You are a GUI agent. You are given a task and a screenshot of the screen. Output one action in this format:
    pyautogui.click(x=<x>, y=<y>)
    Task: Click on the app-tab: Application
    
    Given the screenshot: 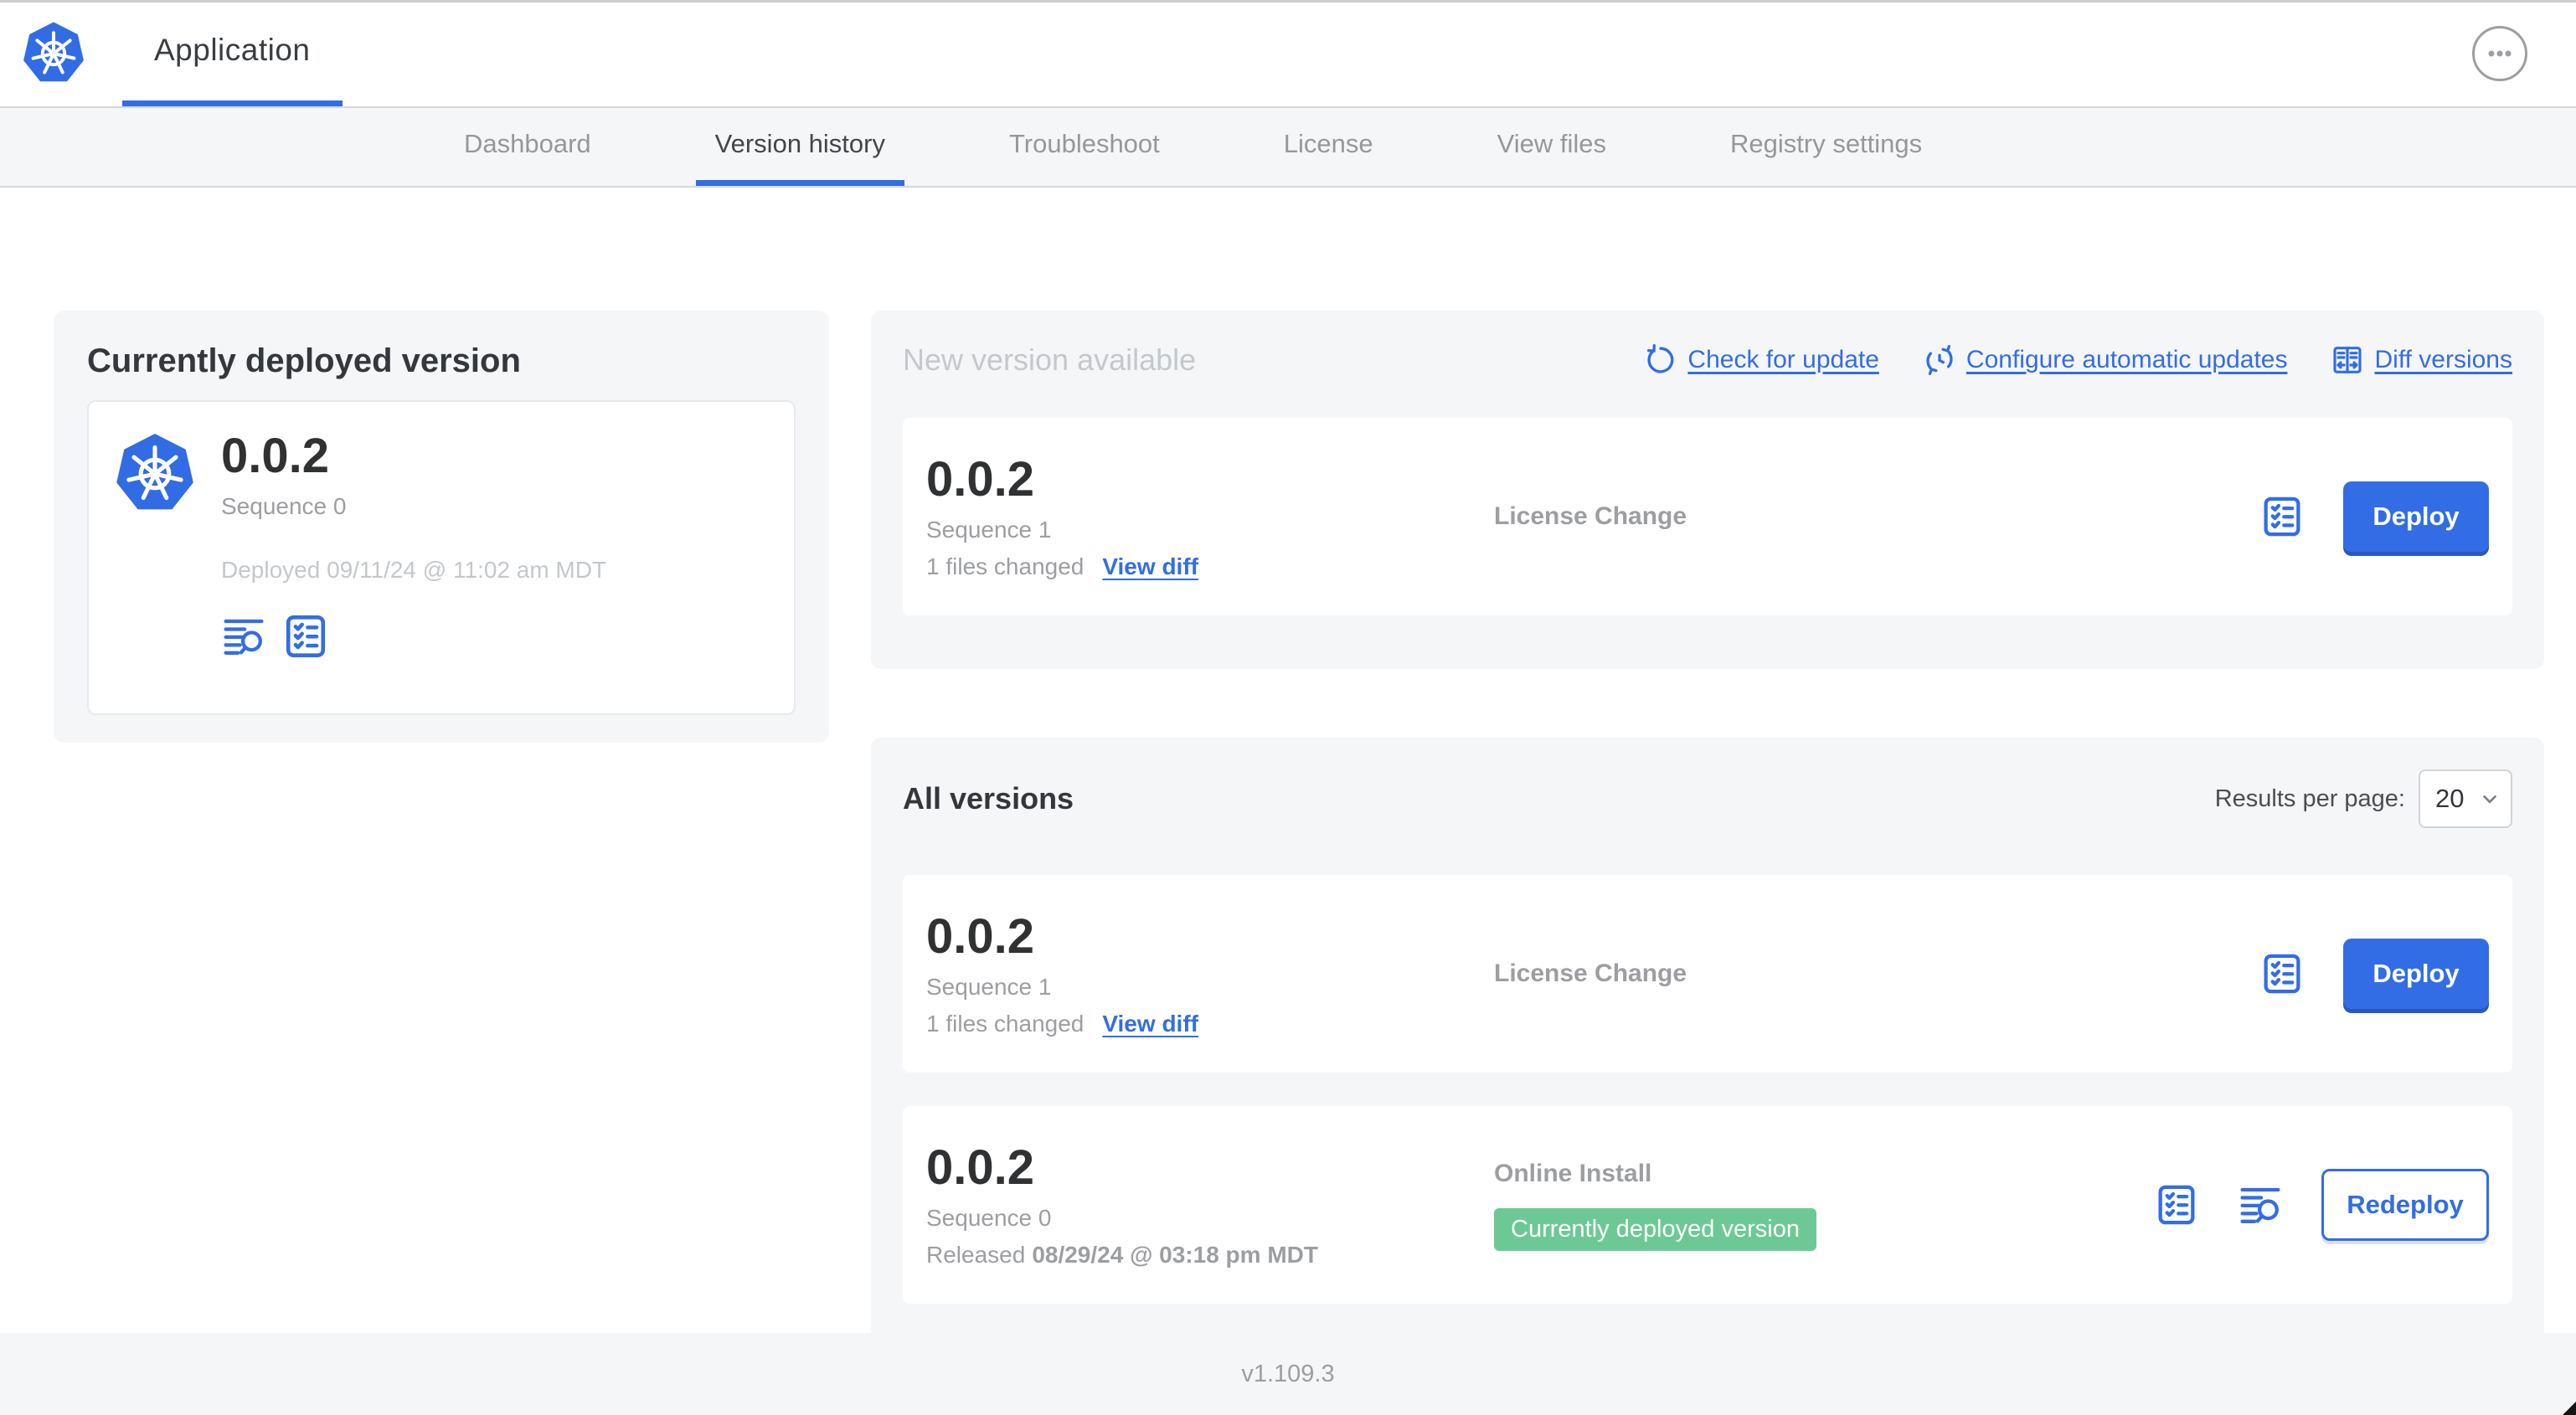 What is the action you would take?
    pyautogui.click(x=232, y=53)
    